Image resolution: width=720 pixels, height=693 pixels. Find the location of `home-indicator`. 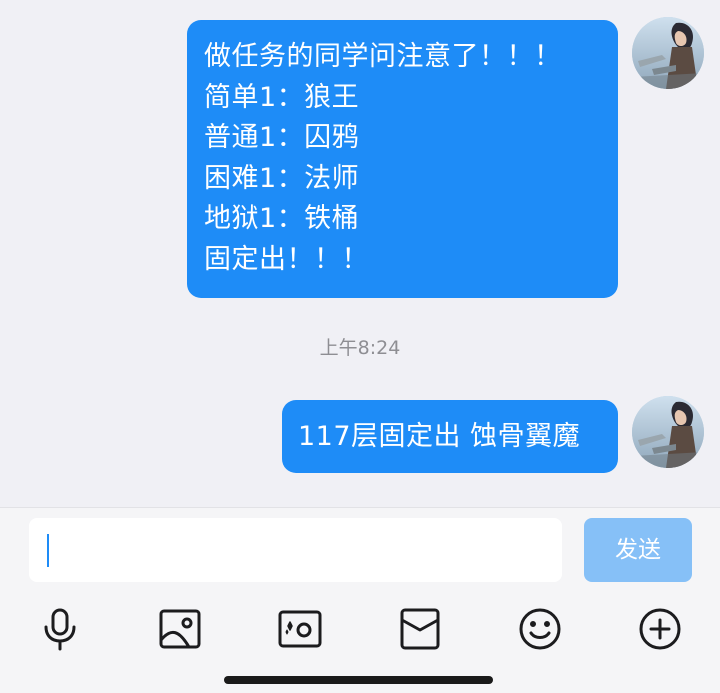

home-indicator is located at coordinates (358, 680).